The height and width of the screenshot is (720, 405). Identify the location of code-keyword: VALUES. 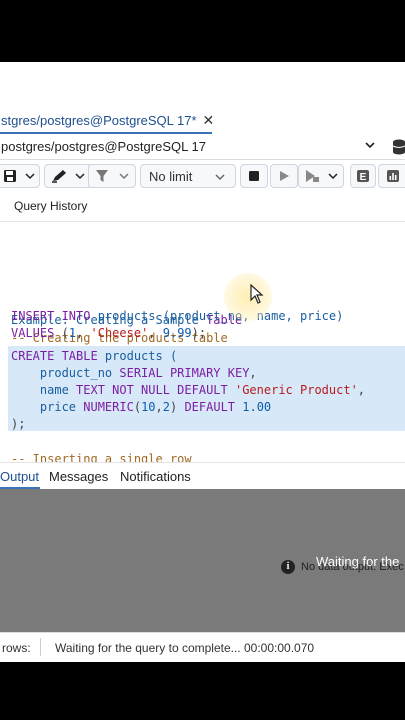
(33, 333).